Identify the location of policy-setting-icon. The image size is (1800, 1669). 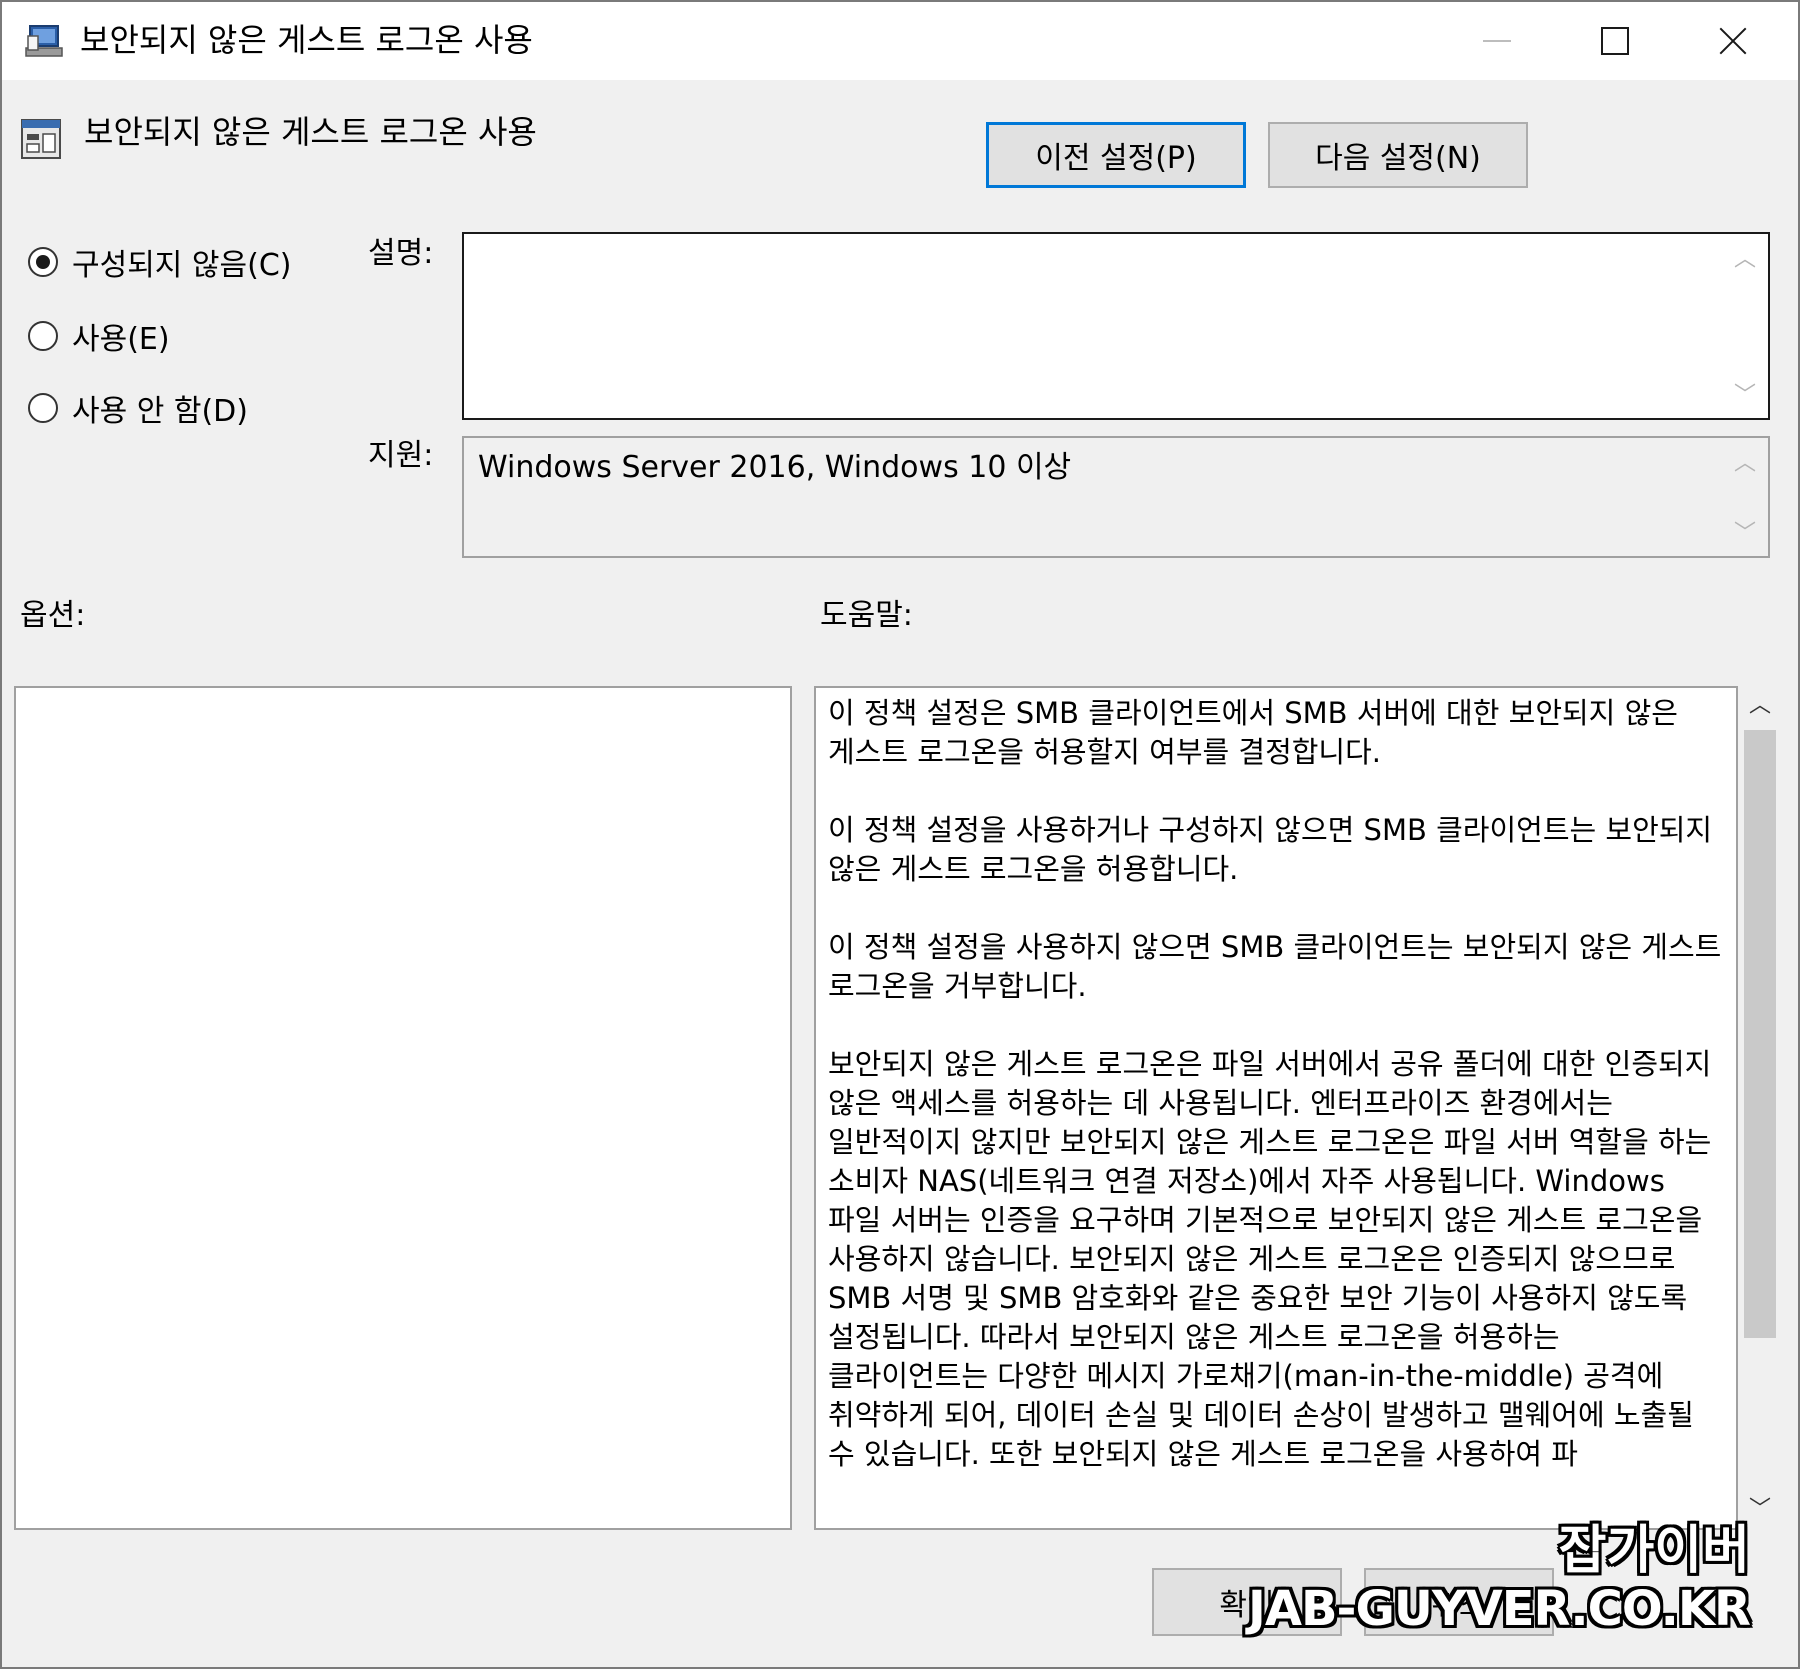
(41, 139).